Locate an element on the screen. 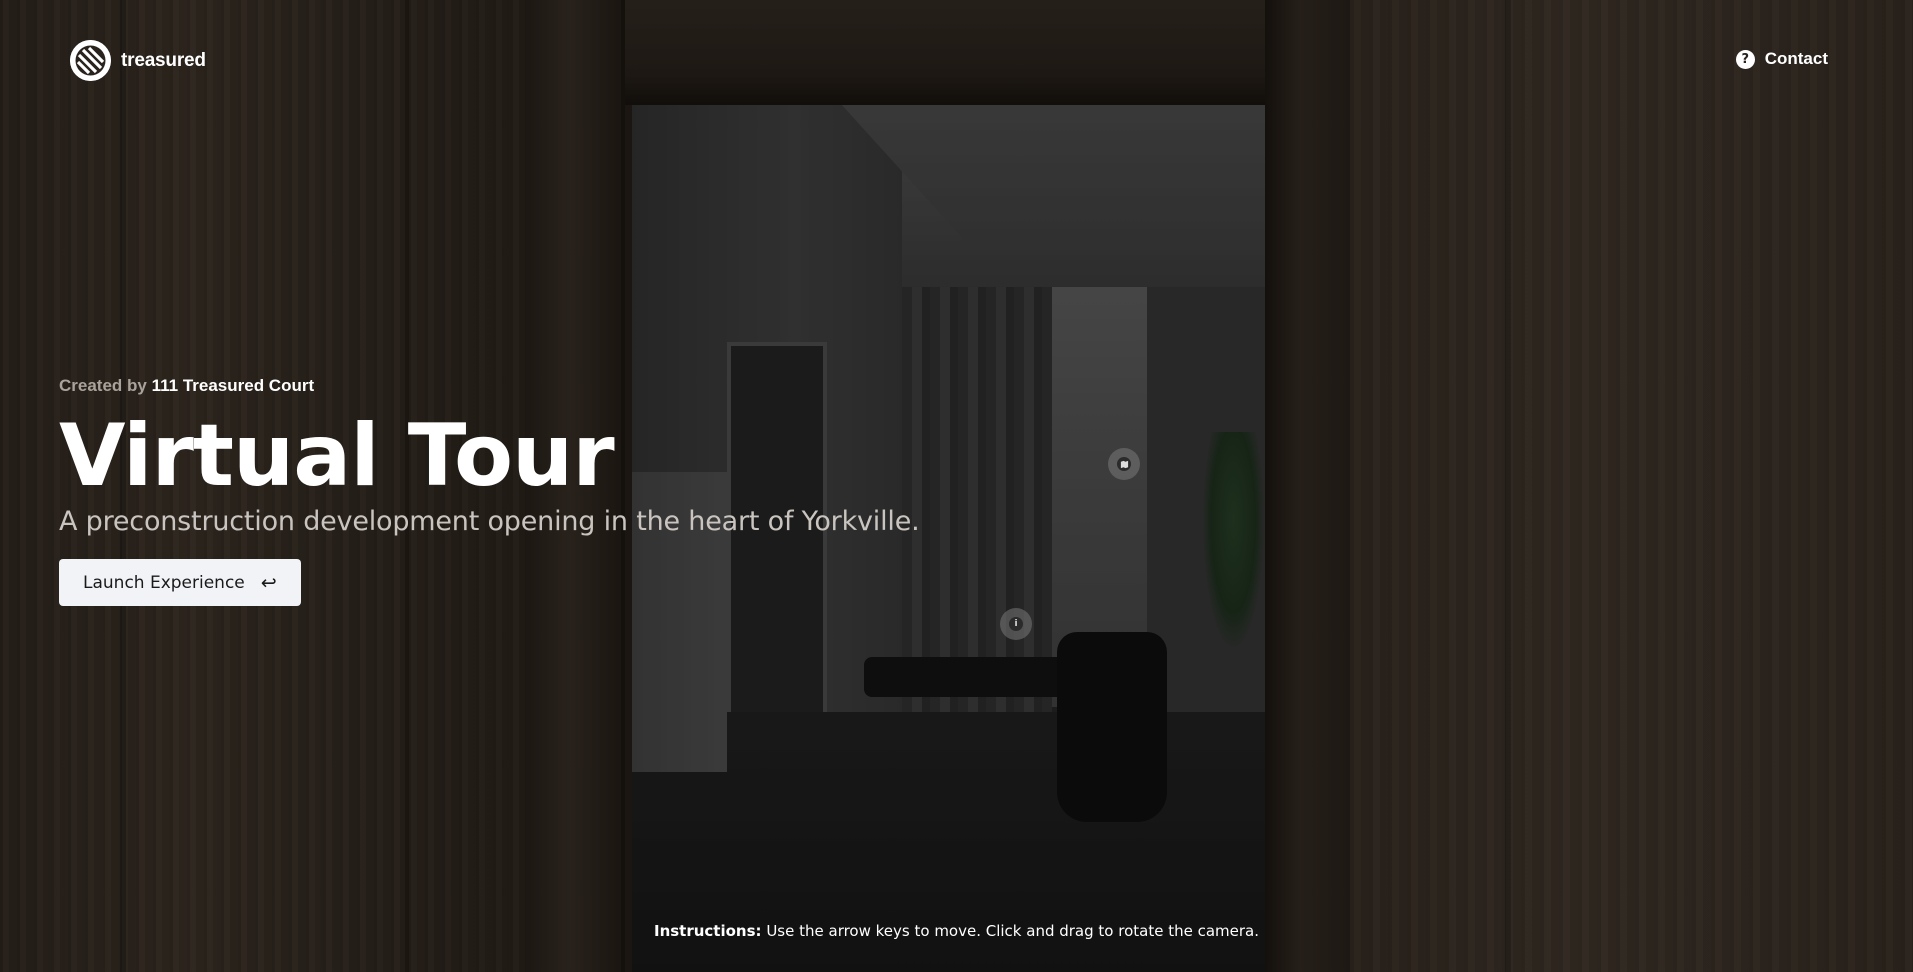 The height and width of the screenshot is (972, 1913). enter-arrow-icon: ↩ is located at coordinates (268, 582).